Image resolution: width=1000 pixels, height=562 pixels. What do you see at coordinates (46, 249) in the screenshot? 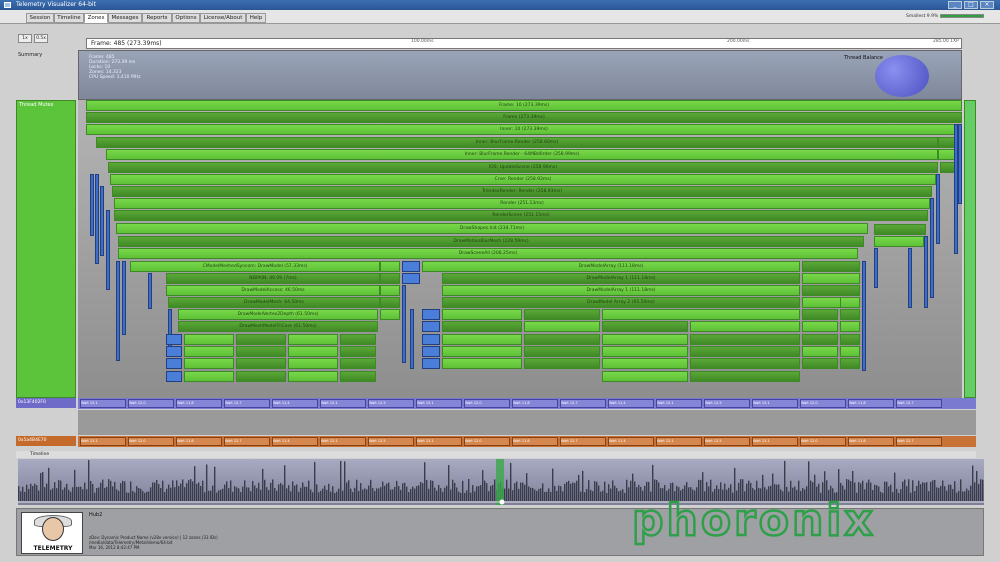
I see `thread-track-main: Thread Mutex` at bounding box center [46, 249].